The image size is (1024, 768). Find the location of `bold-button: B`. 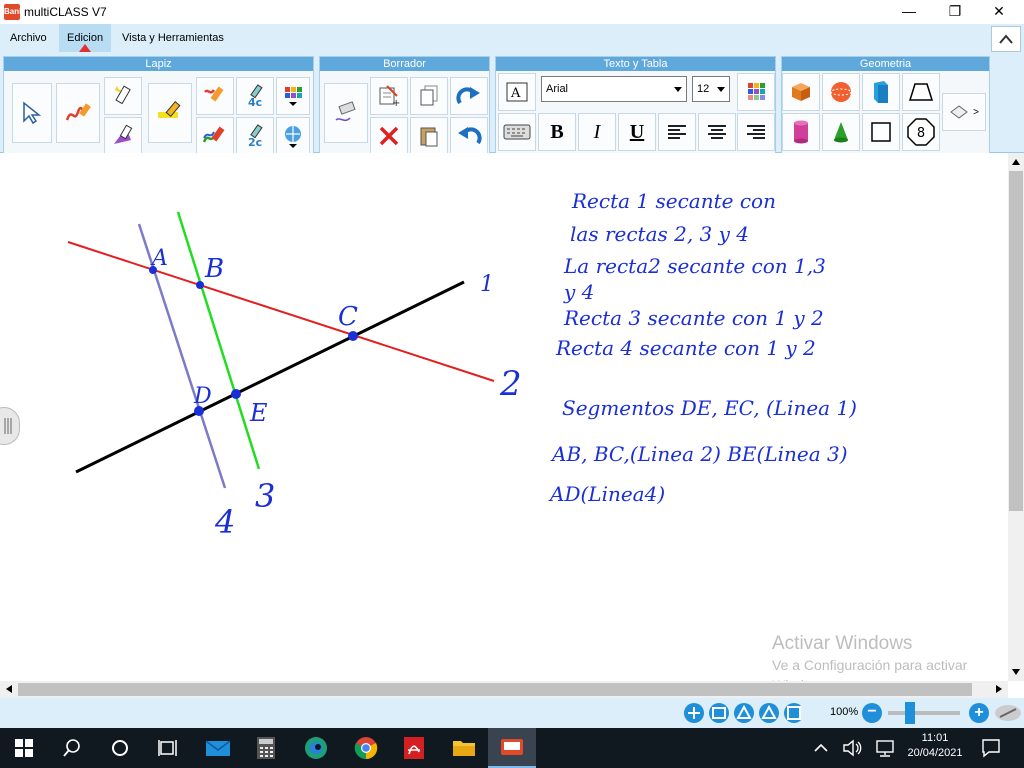

bold-button: B is located at coordinates (557, 132).